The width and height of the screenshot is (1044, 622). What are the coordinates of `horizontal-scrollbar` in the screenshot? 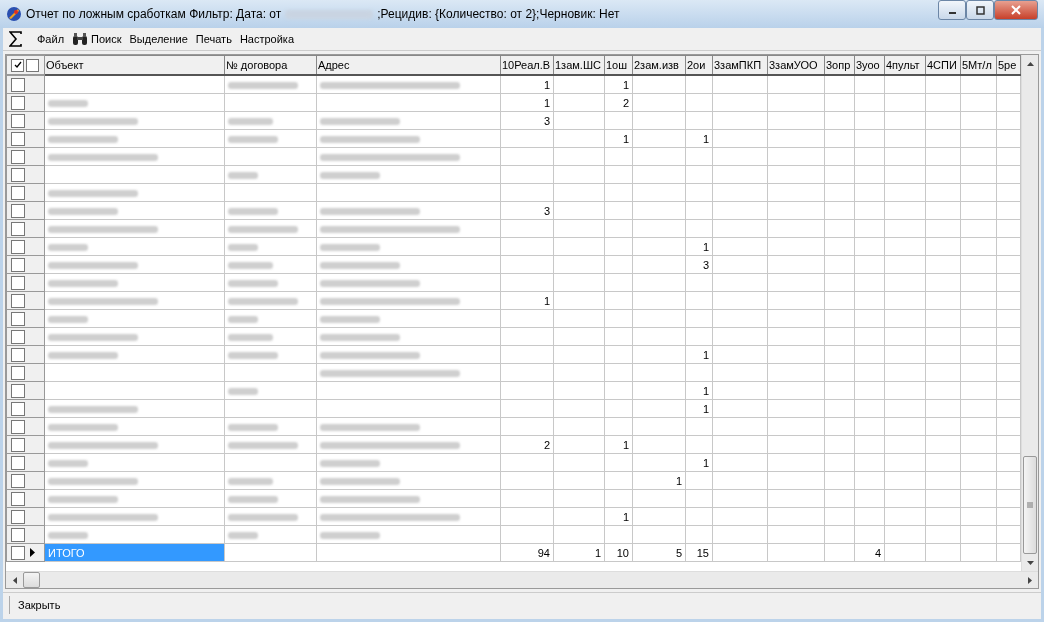 It's located at (522, 579).